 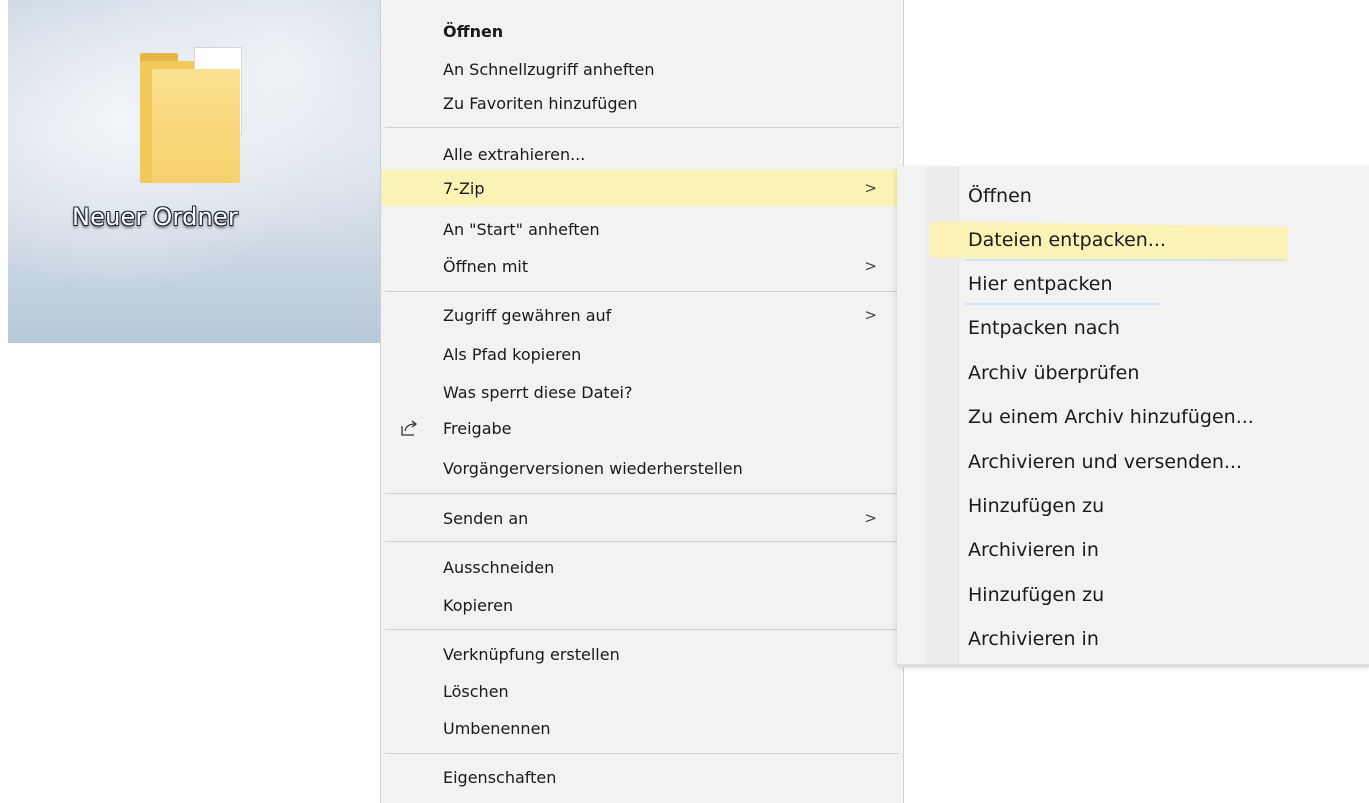 I want to click on menu-item-add-favorites: Zu Favoriten hinzufügen, so click(x=642, y=103).